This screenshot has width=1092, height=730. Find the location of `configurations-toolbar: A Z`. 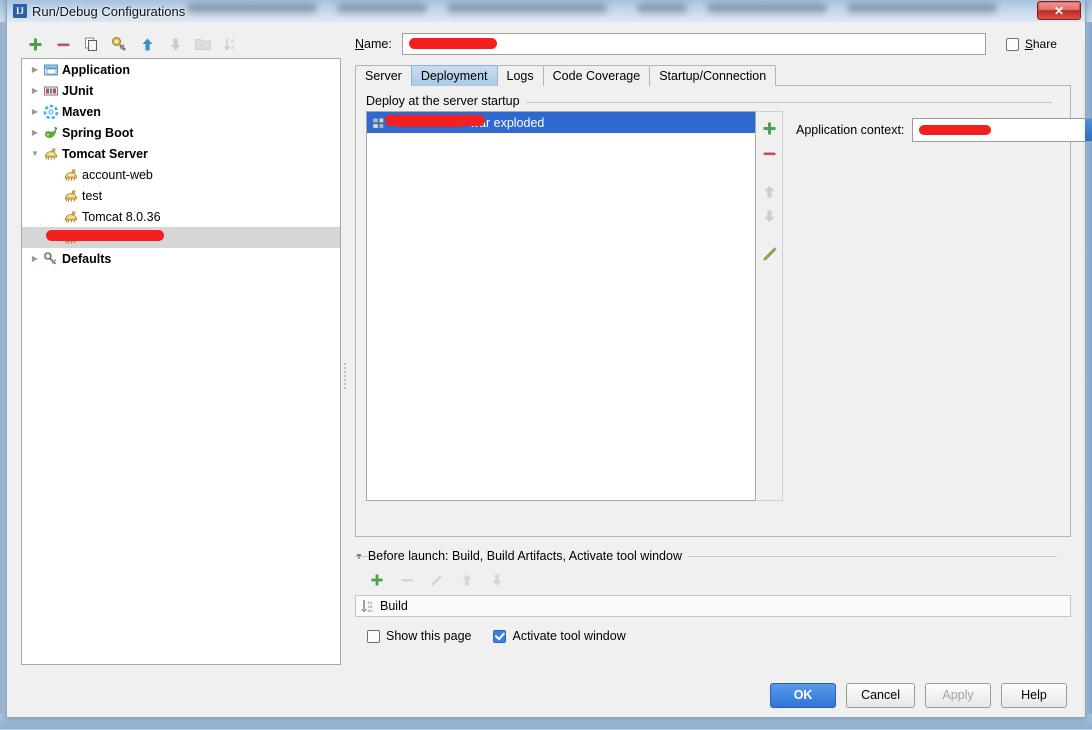

configurations-toolbar: A Z is located at coordinates (181, 44).